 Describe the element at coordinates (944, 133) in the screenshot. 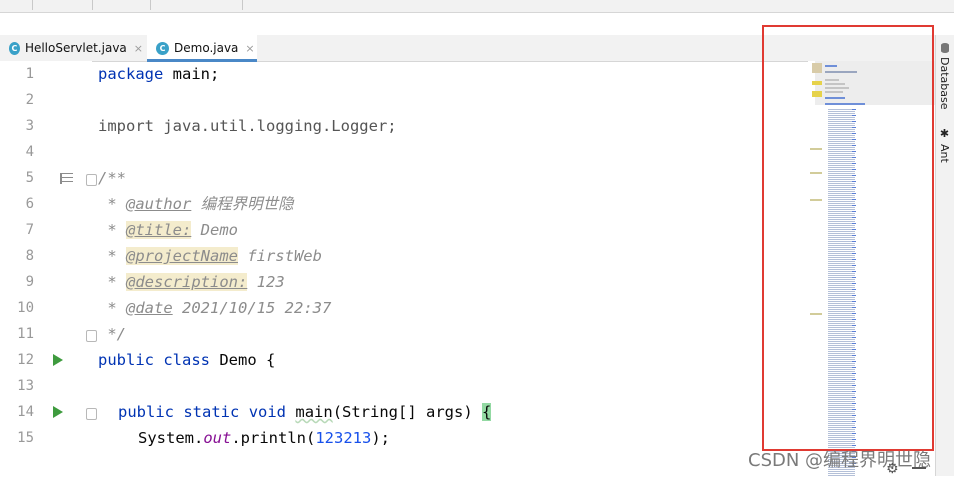

I see `ant-icon: ✱` at that location.